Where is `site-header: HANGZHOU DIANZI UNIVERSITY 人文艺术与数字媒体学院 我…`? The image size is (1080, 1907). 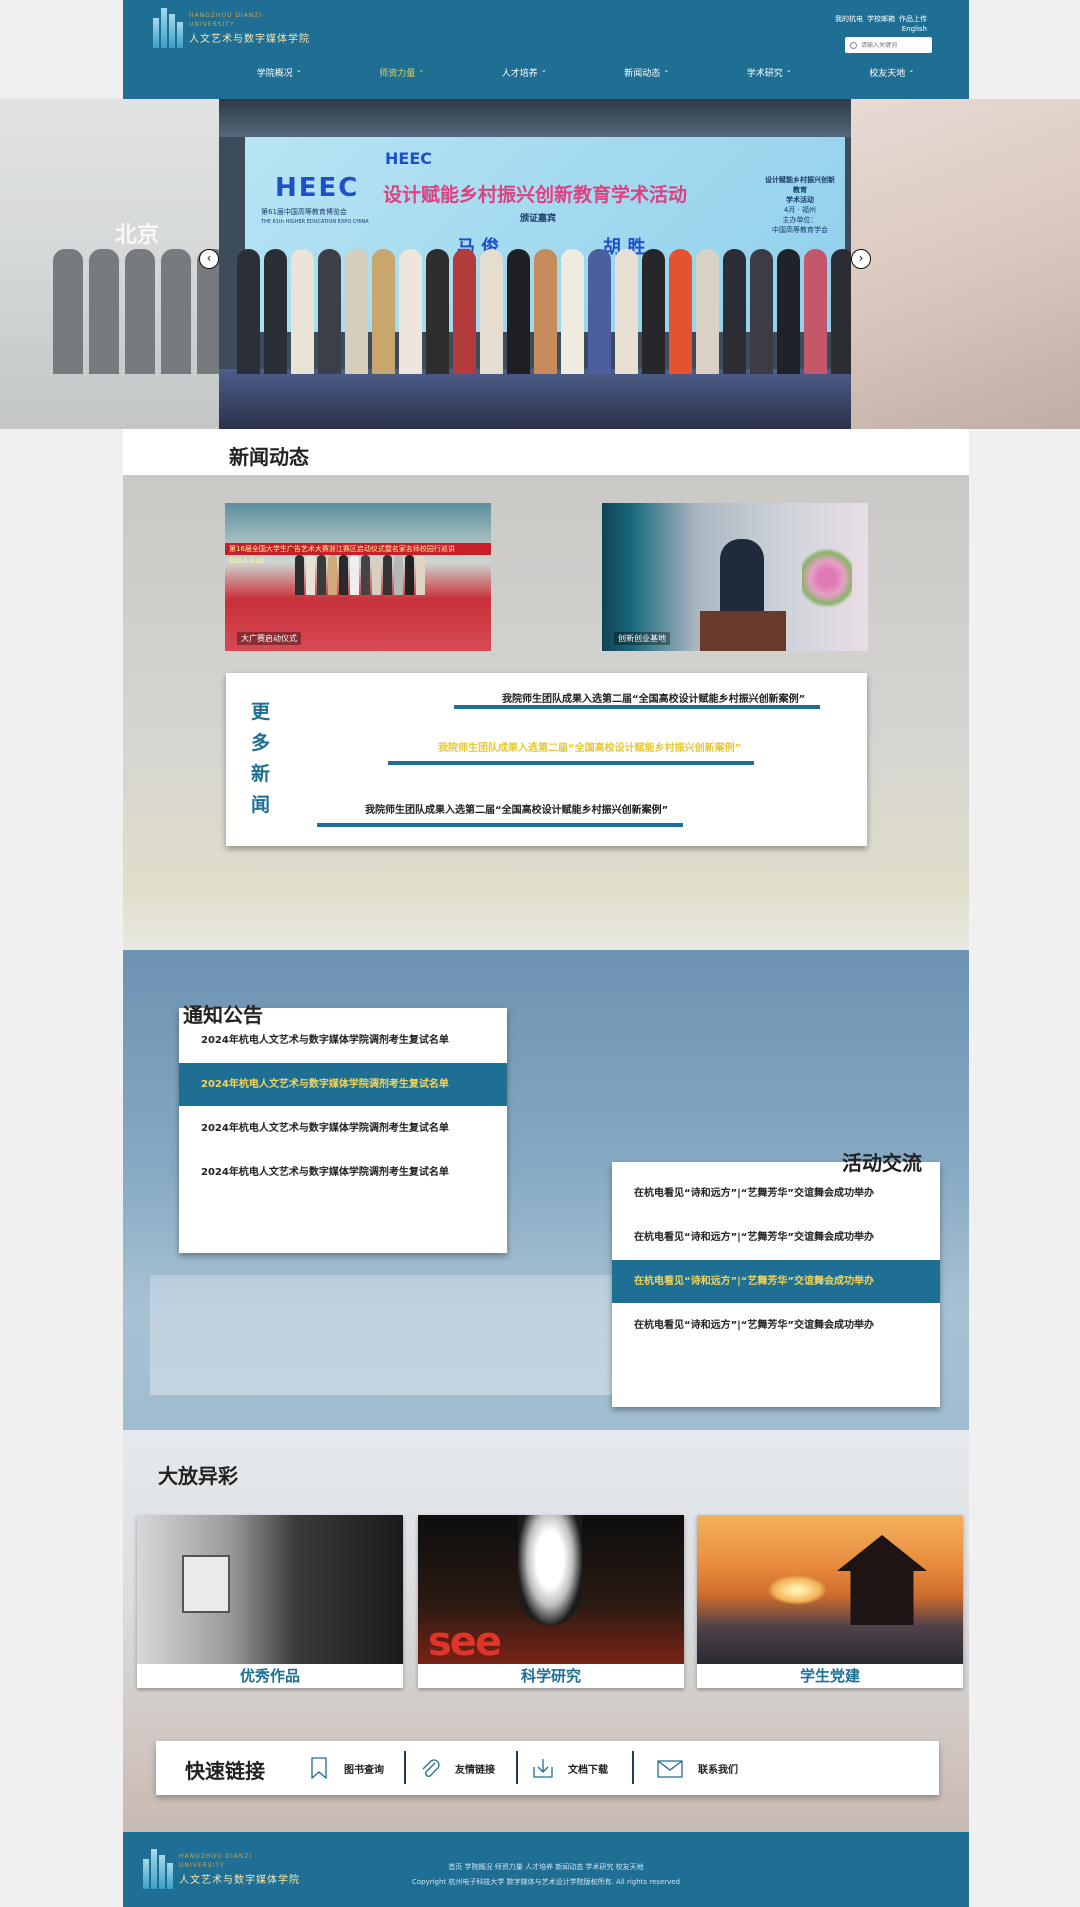 site-header: HANGZHOU DIANZI UNIVERSITY 人文艺术与数字媒体学院 我… is located at coordinates (546, 49).